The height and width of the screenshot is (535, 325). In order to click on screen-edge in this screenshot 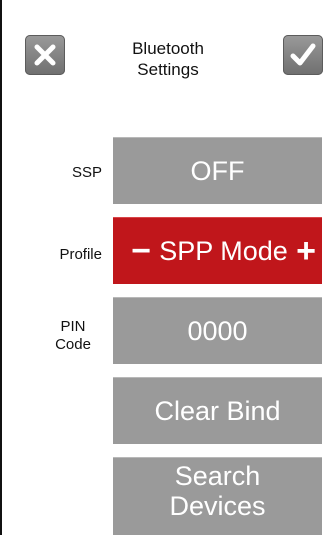, I will do `click(1, 267)`.